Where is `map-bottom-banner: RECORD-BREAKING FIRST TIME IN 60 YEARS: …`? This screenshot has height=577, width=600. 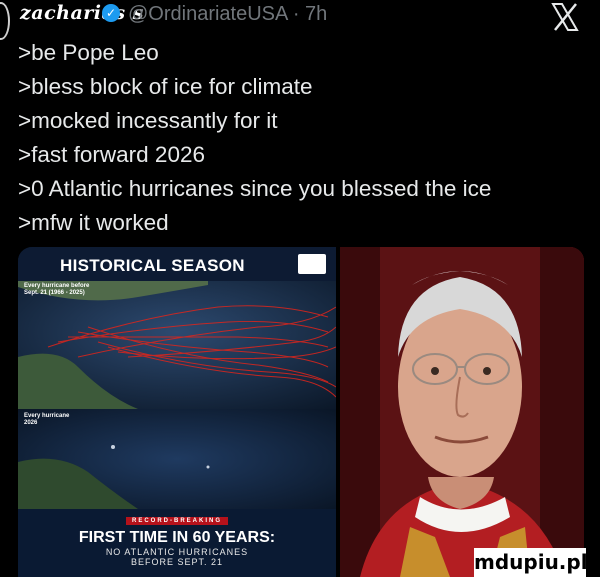 map-bottom-banner: RECORD-BREAKING FIRST TIME IN 60 YEARS: … is located at coordinates (177, 543).